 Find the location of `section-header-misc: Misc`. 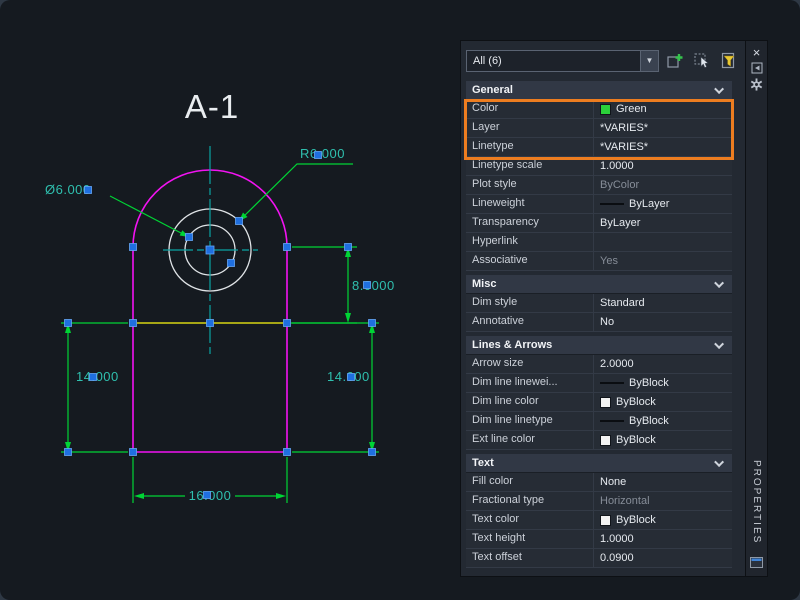

section-header-misc: Misc is located at coordinates (599, 284).